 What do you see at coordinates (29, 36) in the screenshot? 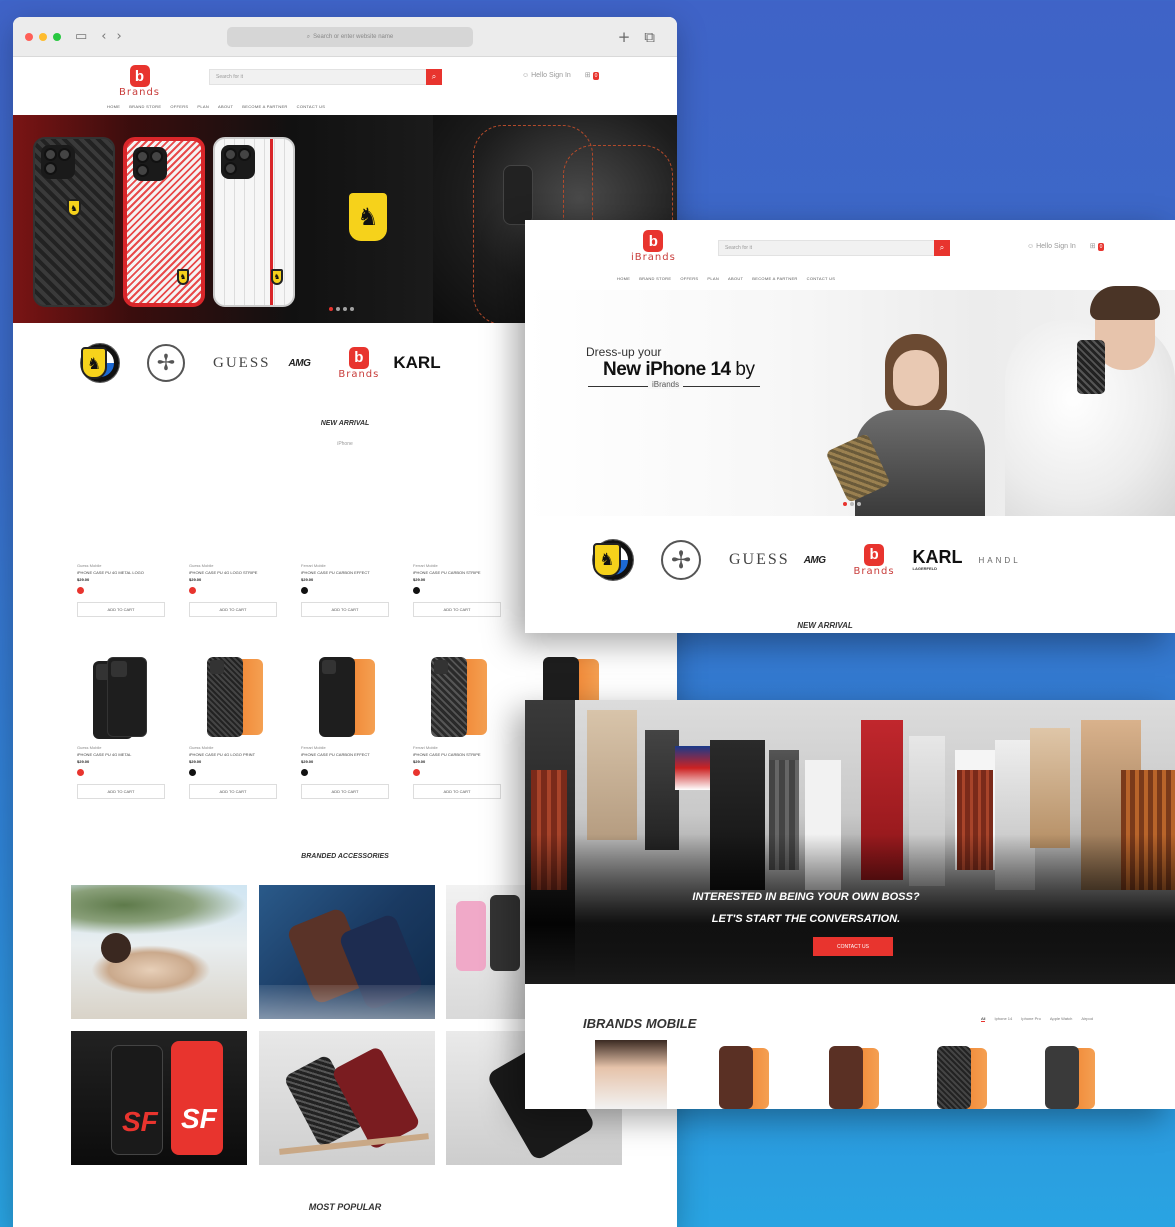
I see `close-window-button` at bounding box center [29, 36].